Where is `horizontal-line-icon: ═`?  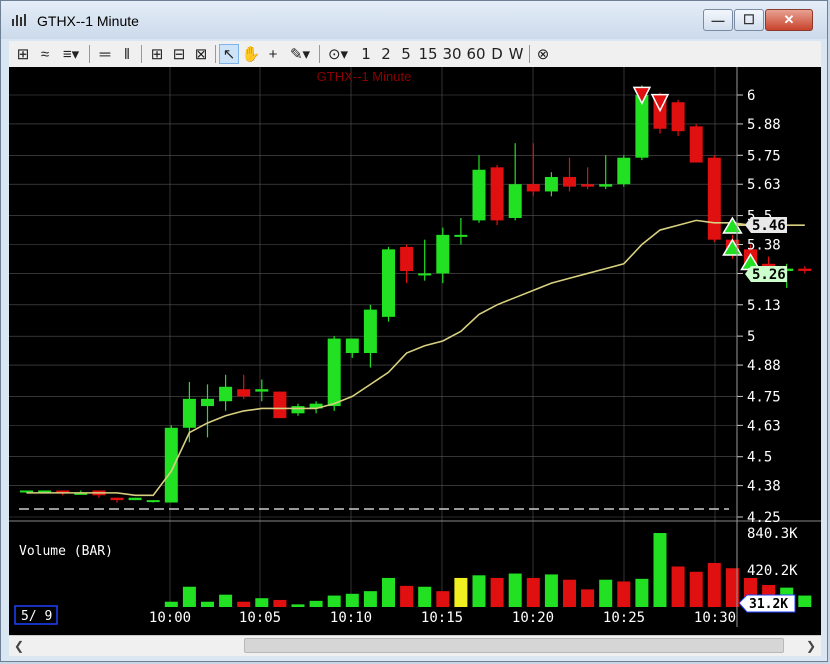 horizontal-line-icon: ═ is located at coordinates (105, 54).